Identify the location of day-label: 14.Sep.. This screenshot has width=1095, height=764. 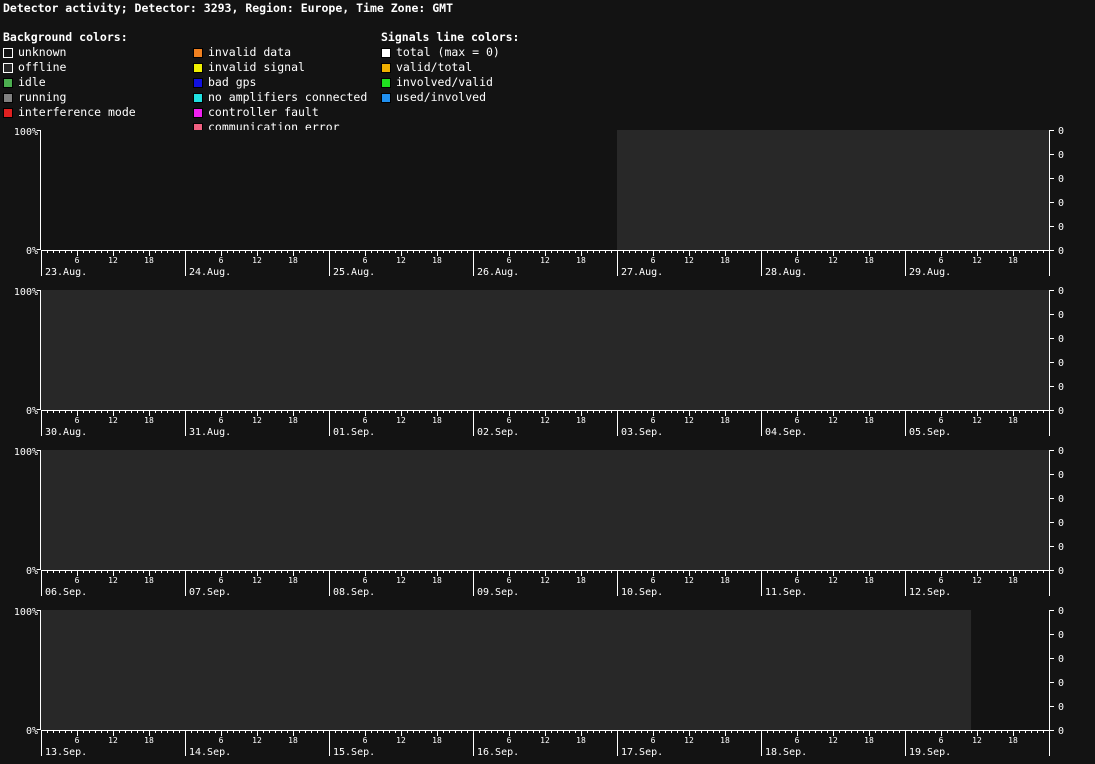
(210, 752).